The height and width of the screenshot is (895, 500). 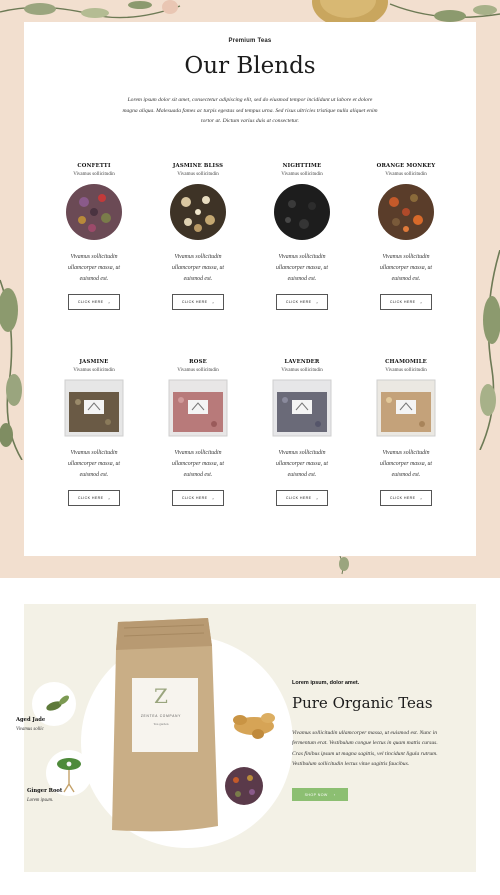 What do you see at coordinates (406, 362) in the screenshot?
I see `product-name: CHAMOMILE` at bounding box center [406, 362].